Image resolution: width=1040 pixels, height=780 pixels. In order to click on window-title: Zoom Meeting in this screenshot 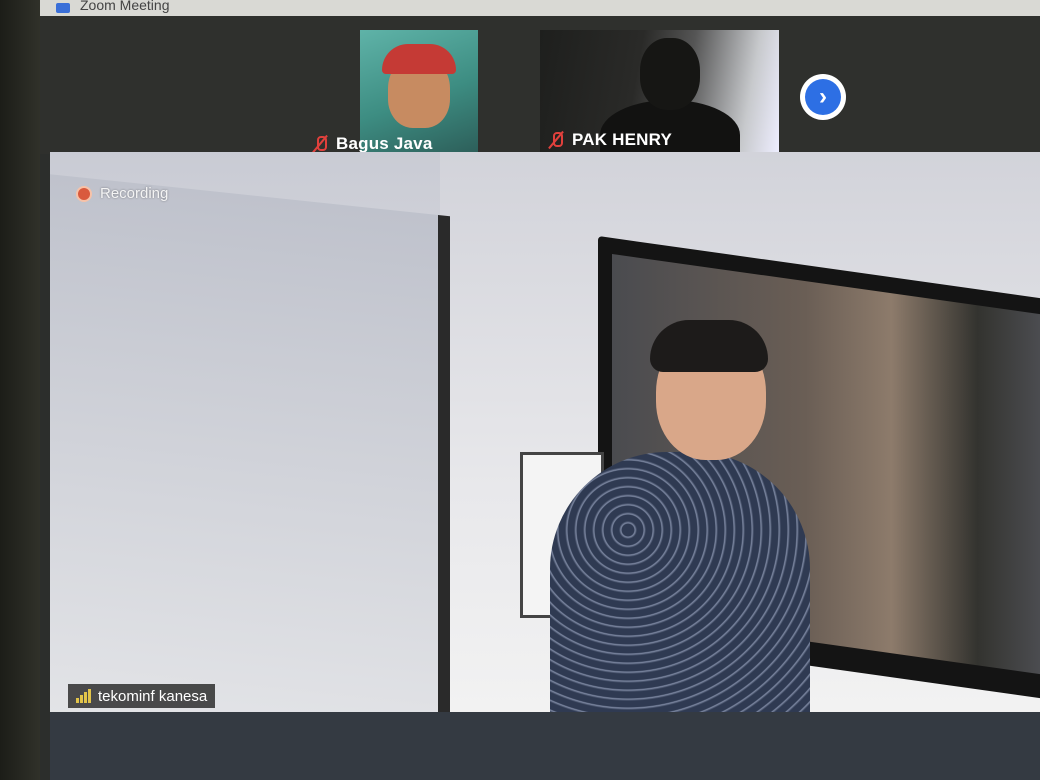, I will do `click(125, 6)`.